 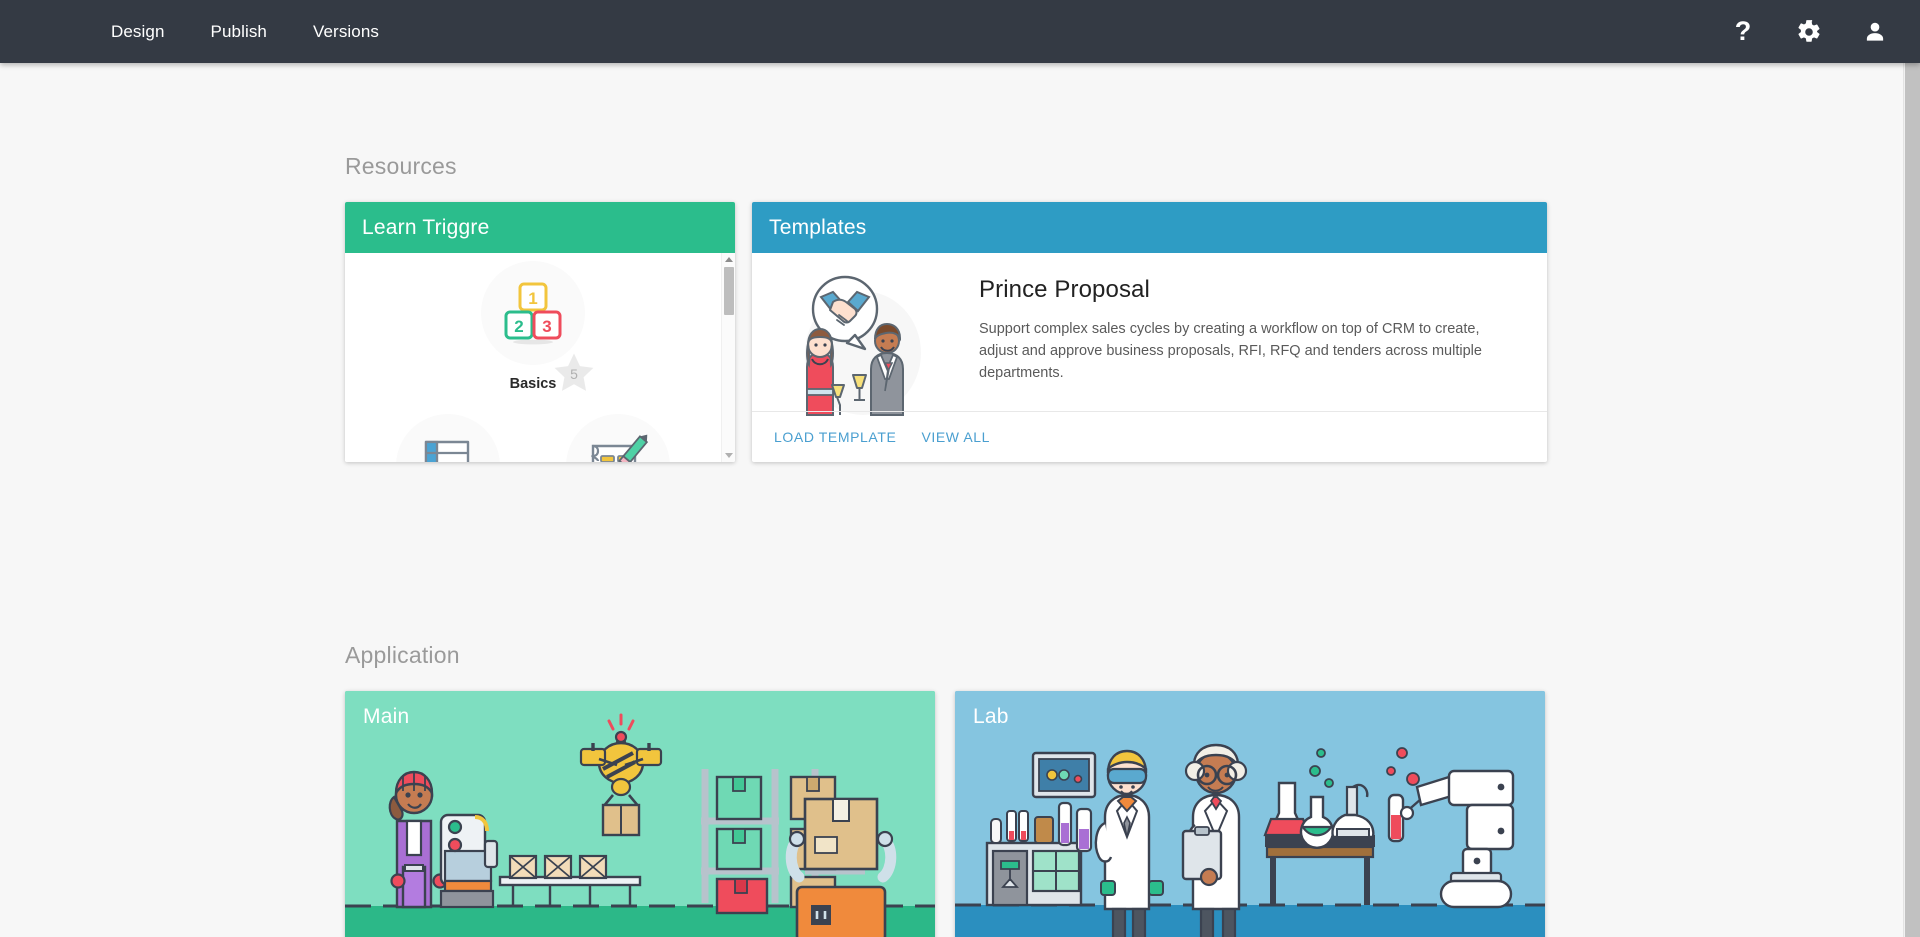 I want to click on page-scrollbar, so click(x=1911, y=500).